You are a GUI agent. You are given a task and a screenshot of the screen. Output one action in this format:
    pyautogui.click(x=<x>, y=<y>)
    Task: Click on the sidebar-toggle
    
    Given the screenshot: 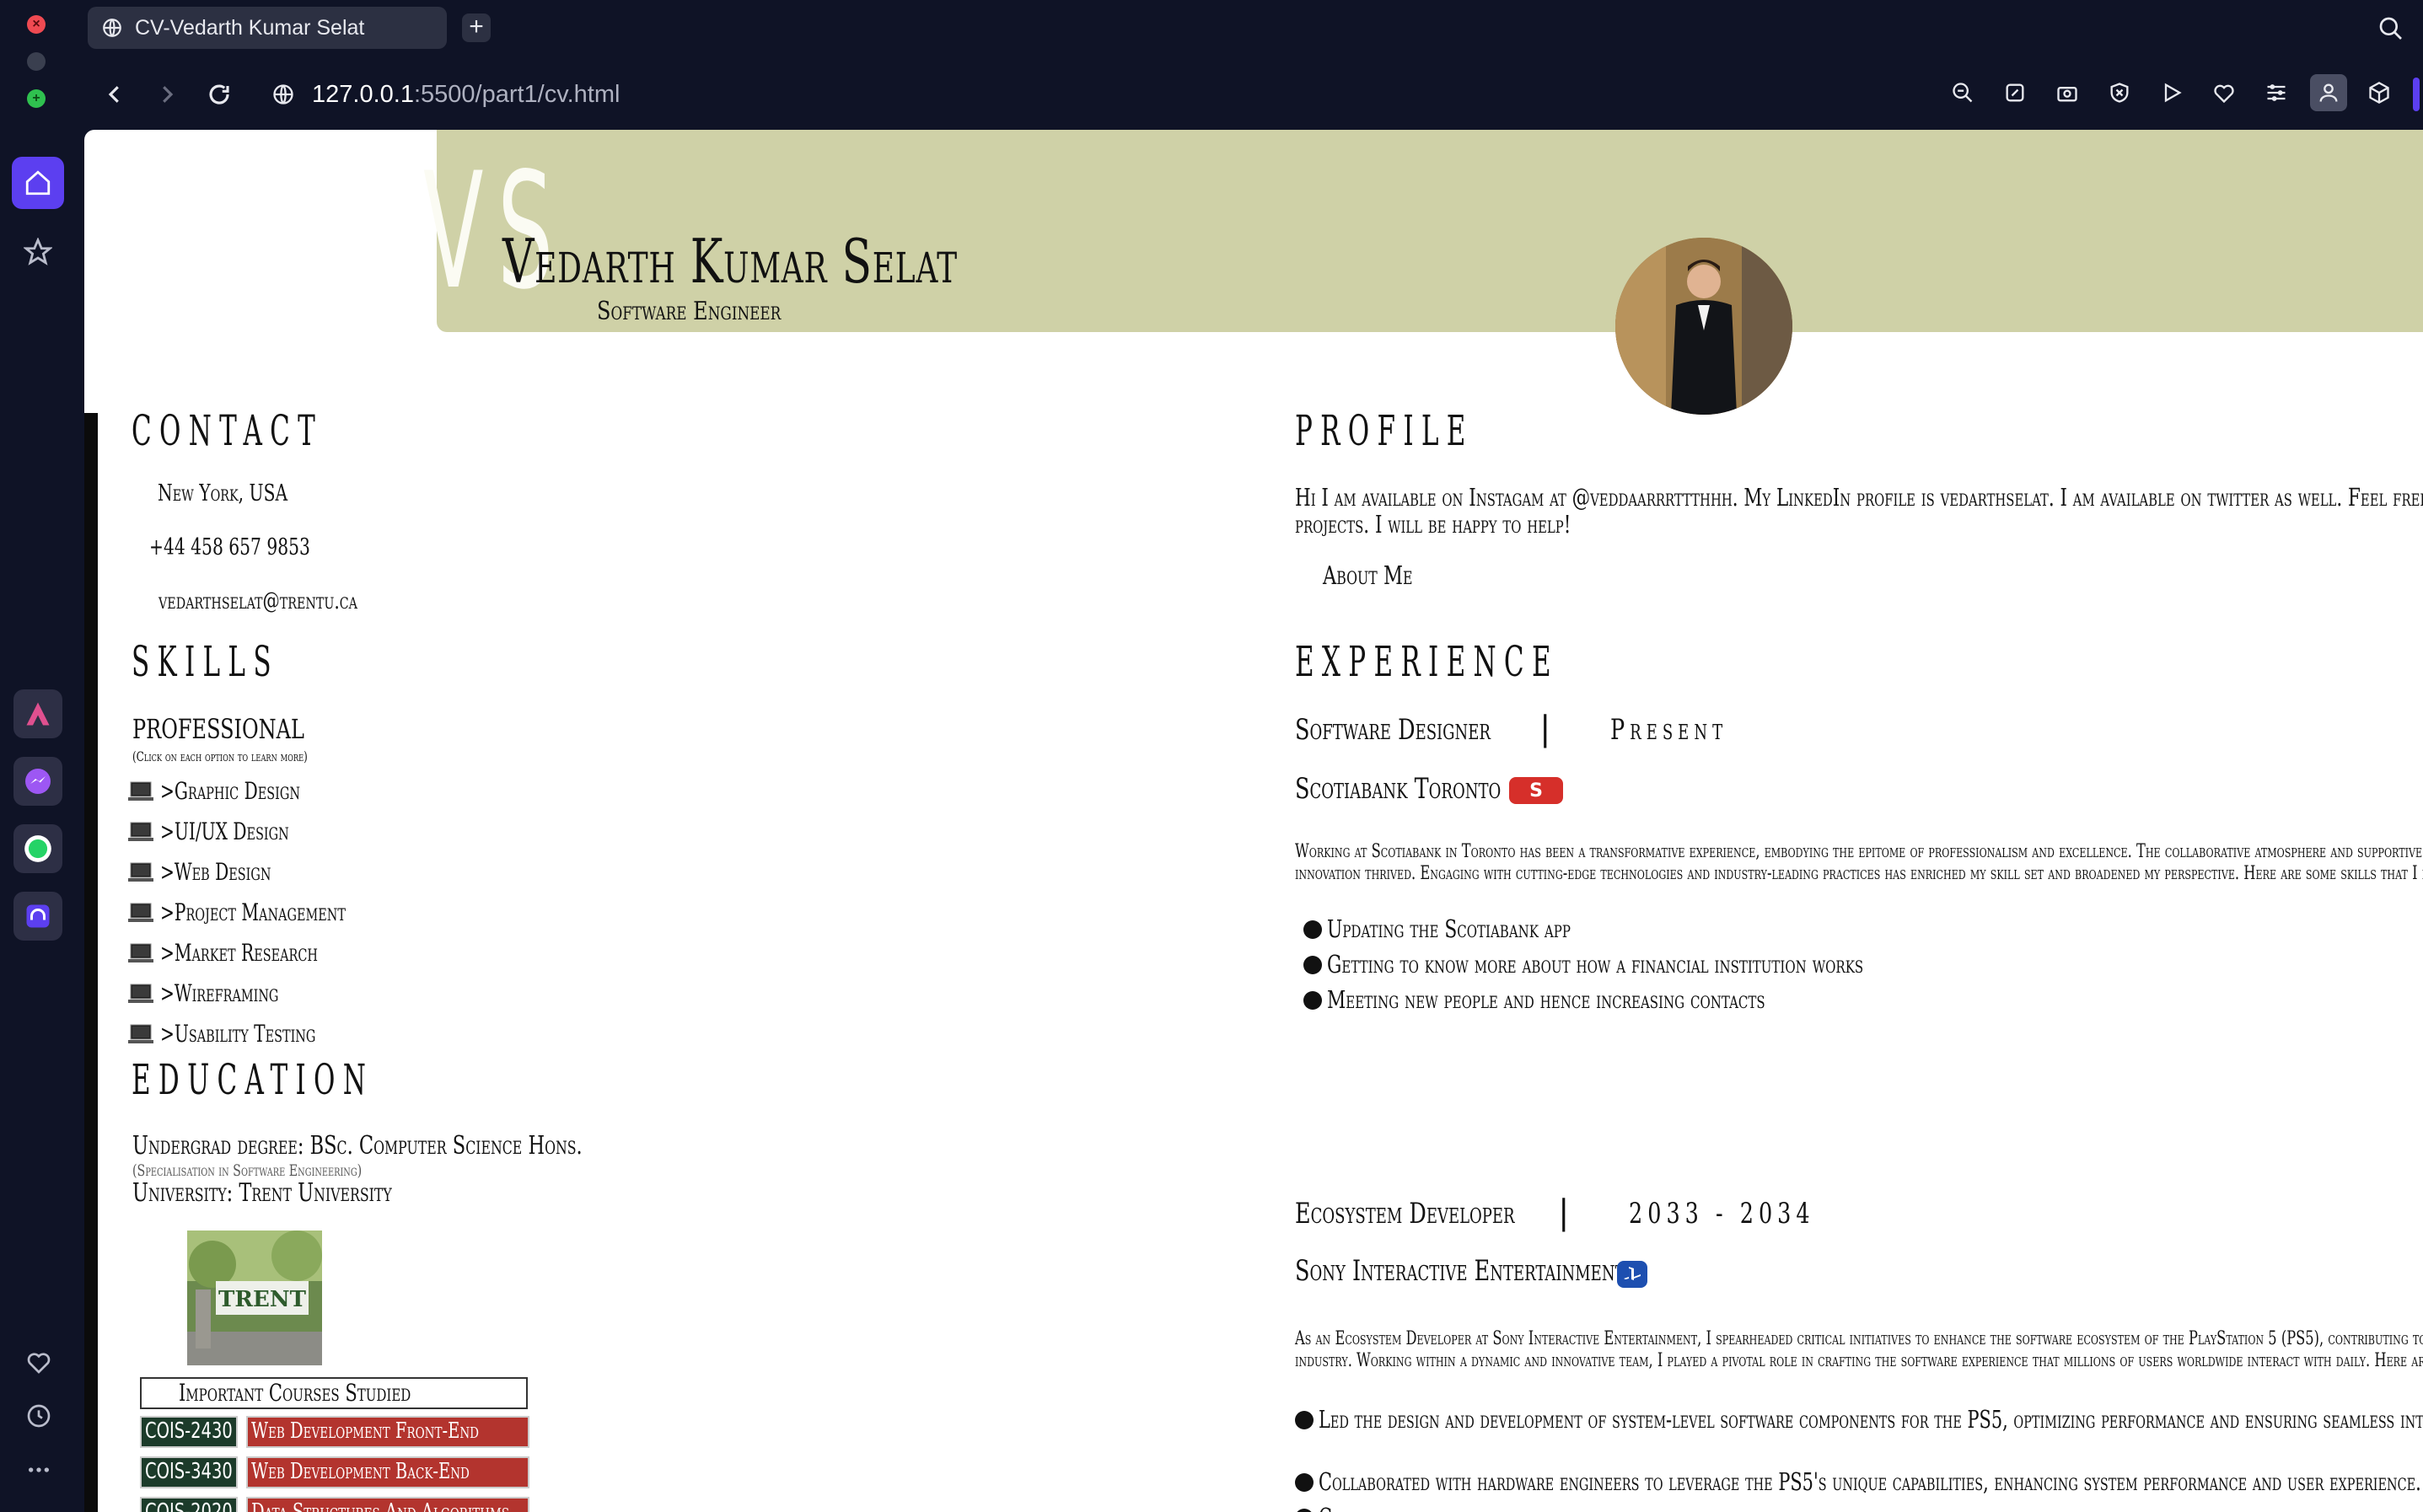 What is the action you would take?
    pyautogui.click(x=2416, y=94)
    